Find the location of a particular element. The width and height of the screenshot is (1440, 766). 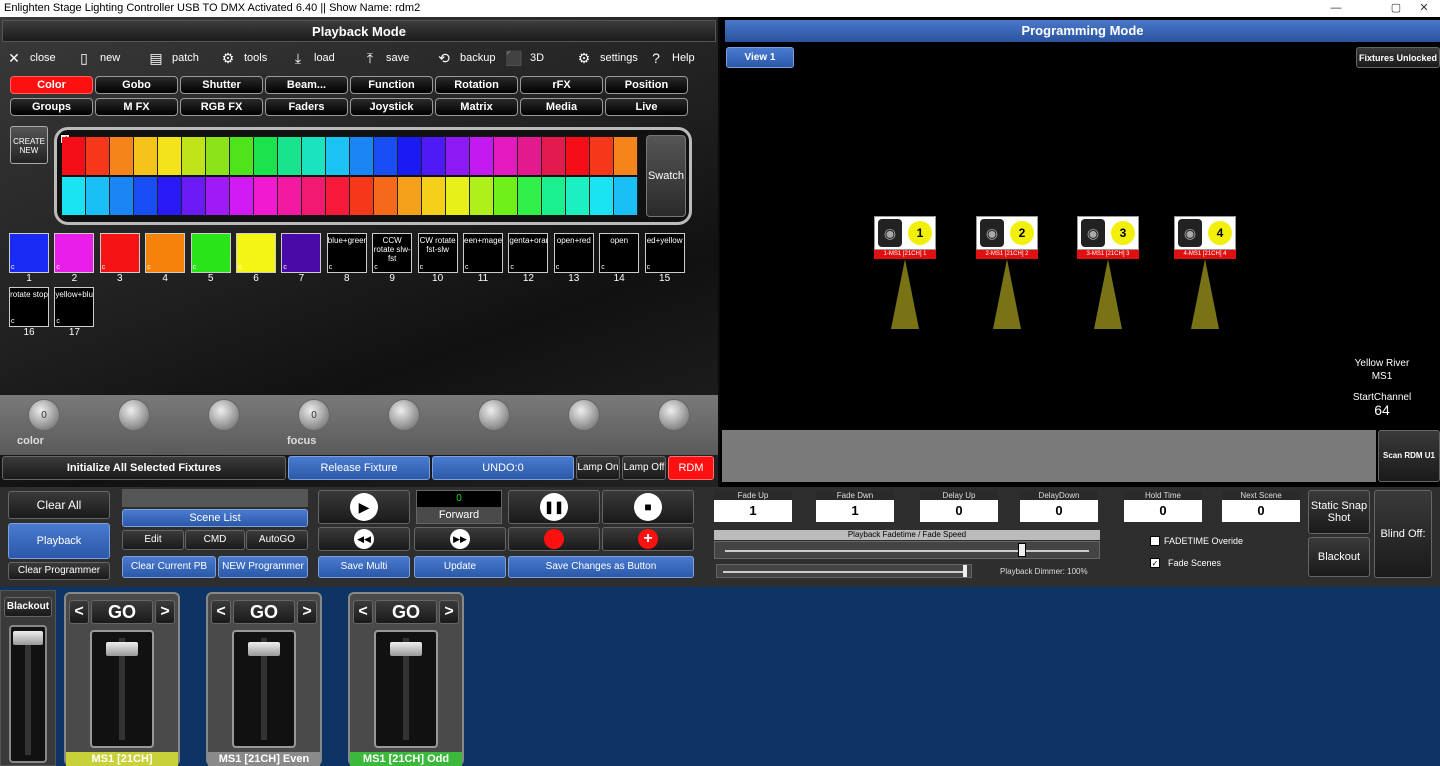

playback-fader-1: < GO > MS1 [21CH] is located at coordinates (122, 679).